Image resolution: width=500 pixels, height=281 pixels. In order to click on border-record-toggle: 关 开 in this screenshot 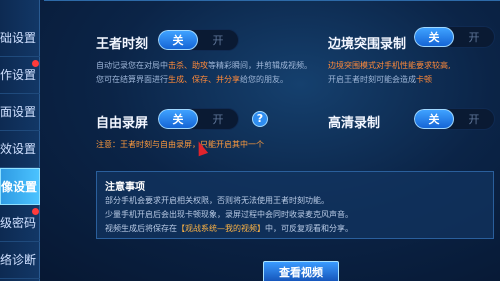, I will do `click(454, 37)`.